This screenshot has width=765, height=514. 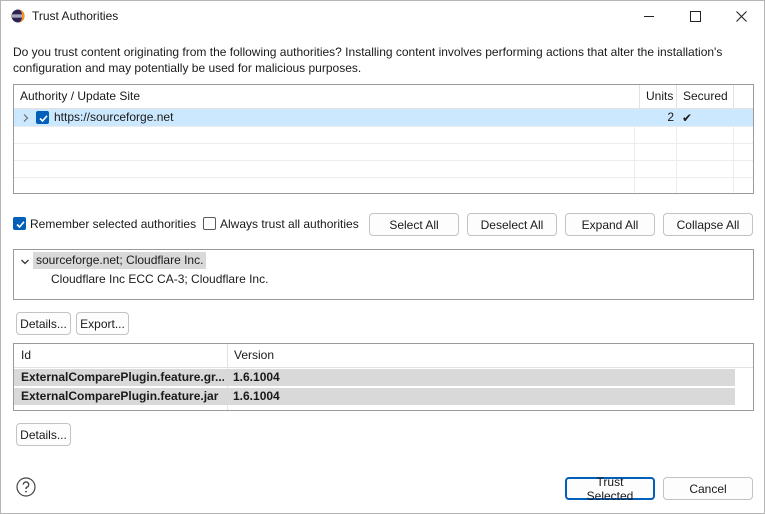 I want to click on chevron-down-icon, so click(x=25, y=261).